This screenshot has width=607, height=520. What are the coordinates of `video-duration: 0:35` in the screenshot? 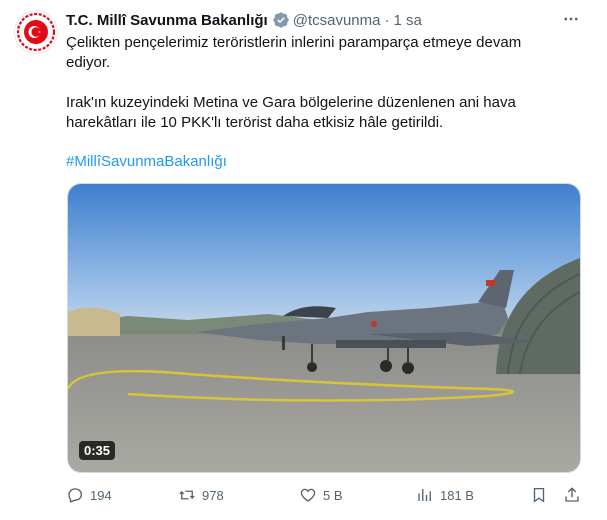 It's located at (97, 450).